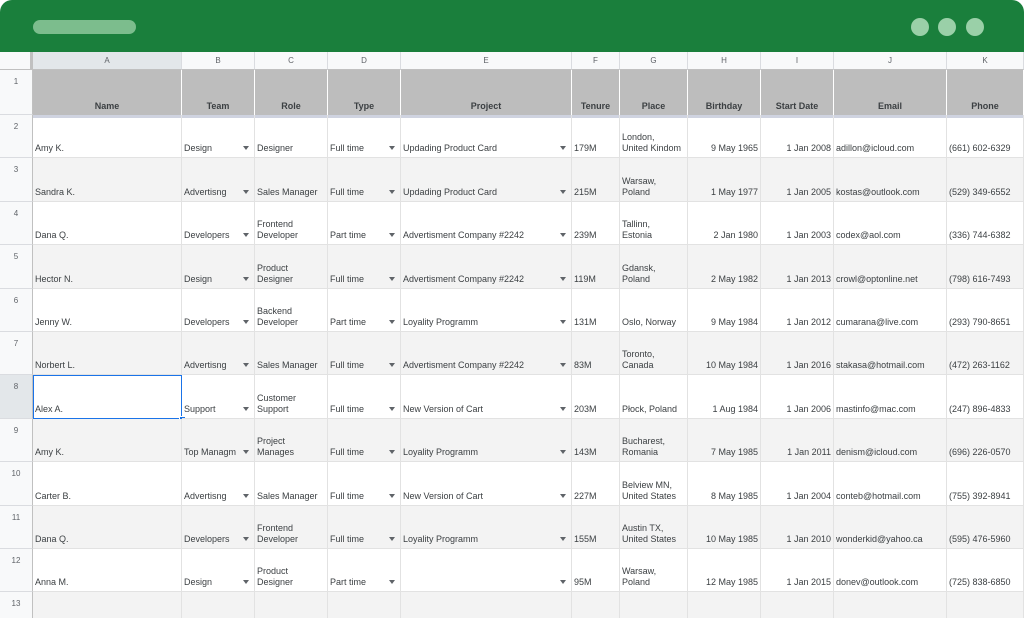 The height and width of the screenshot is (618, 1024). Describe the element at coordinates (797, 137) in the screenshot. I see `cell-start: 1 Jan 2008` at that location.